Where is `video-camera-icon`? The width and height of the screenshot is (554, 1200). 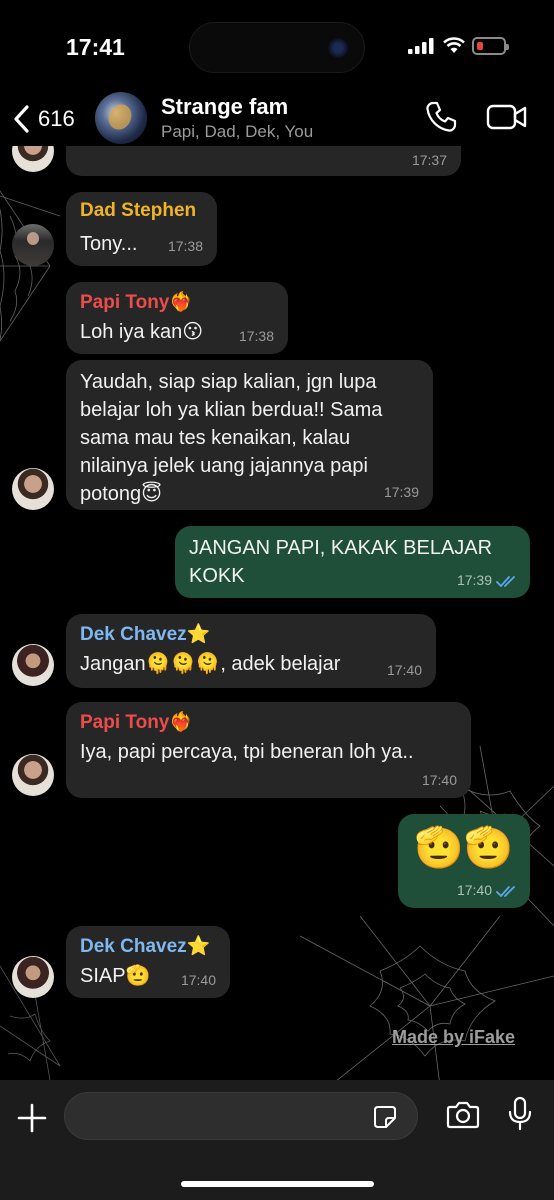
video-camera-icon is located at coordinates (507, 117).